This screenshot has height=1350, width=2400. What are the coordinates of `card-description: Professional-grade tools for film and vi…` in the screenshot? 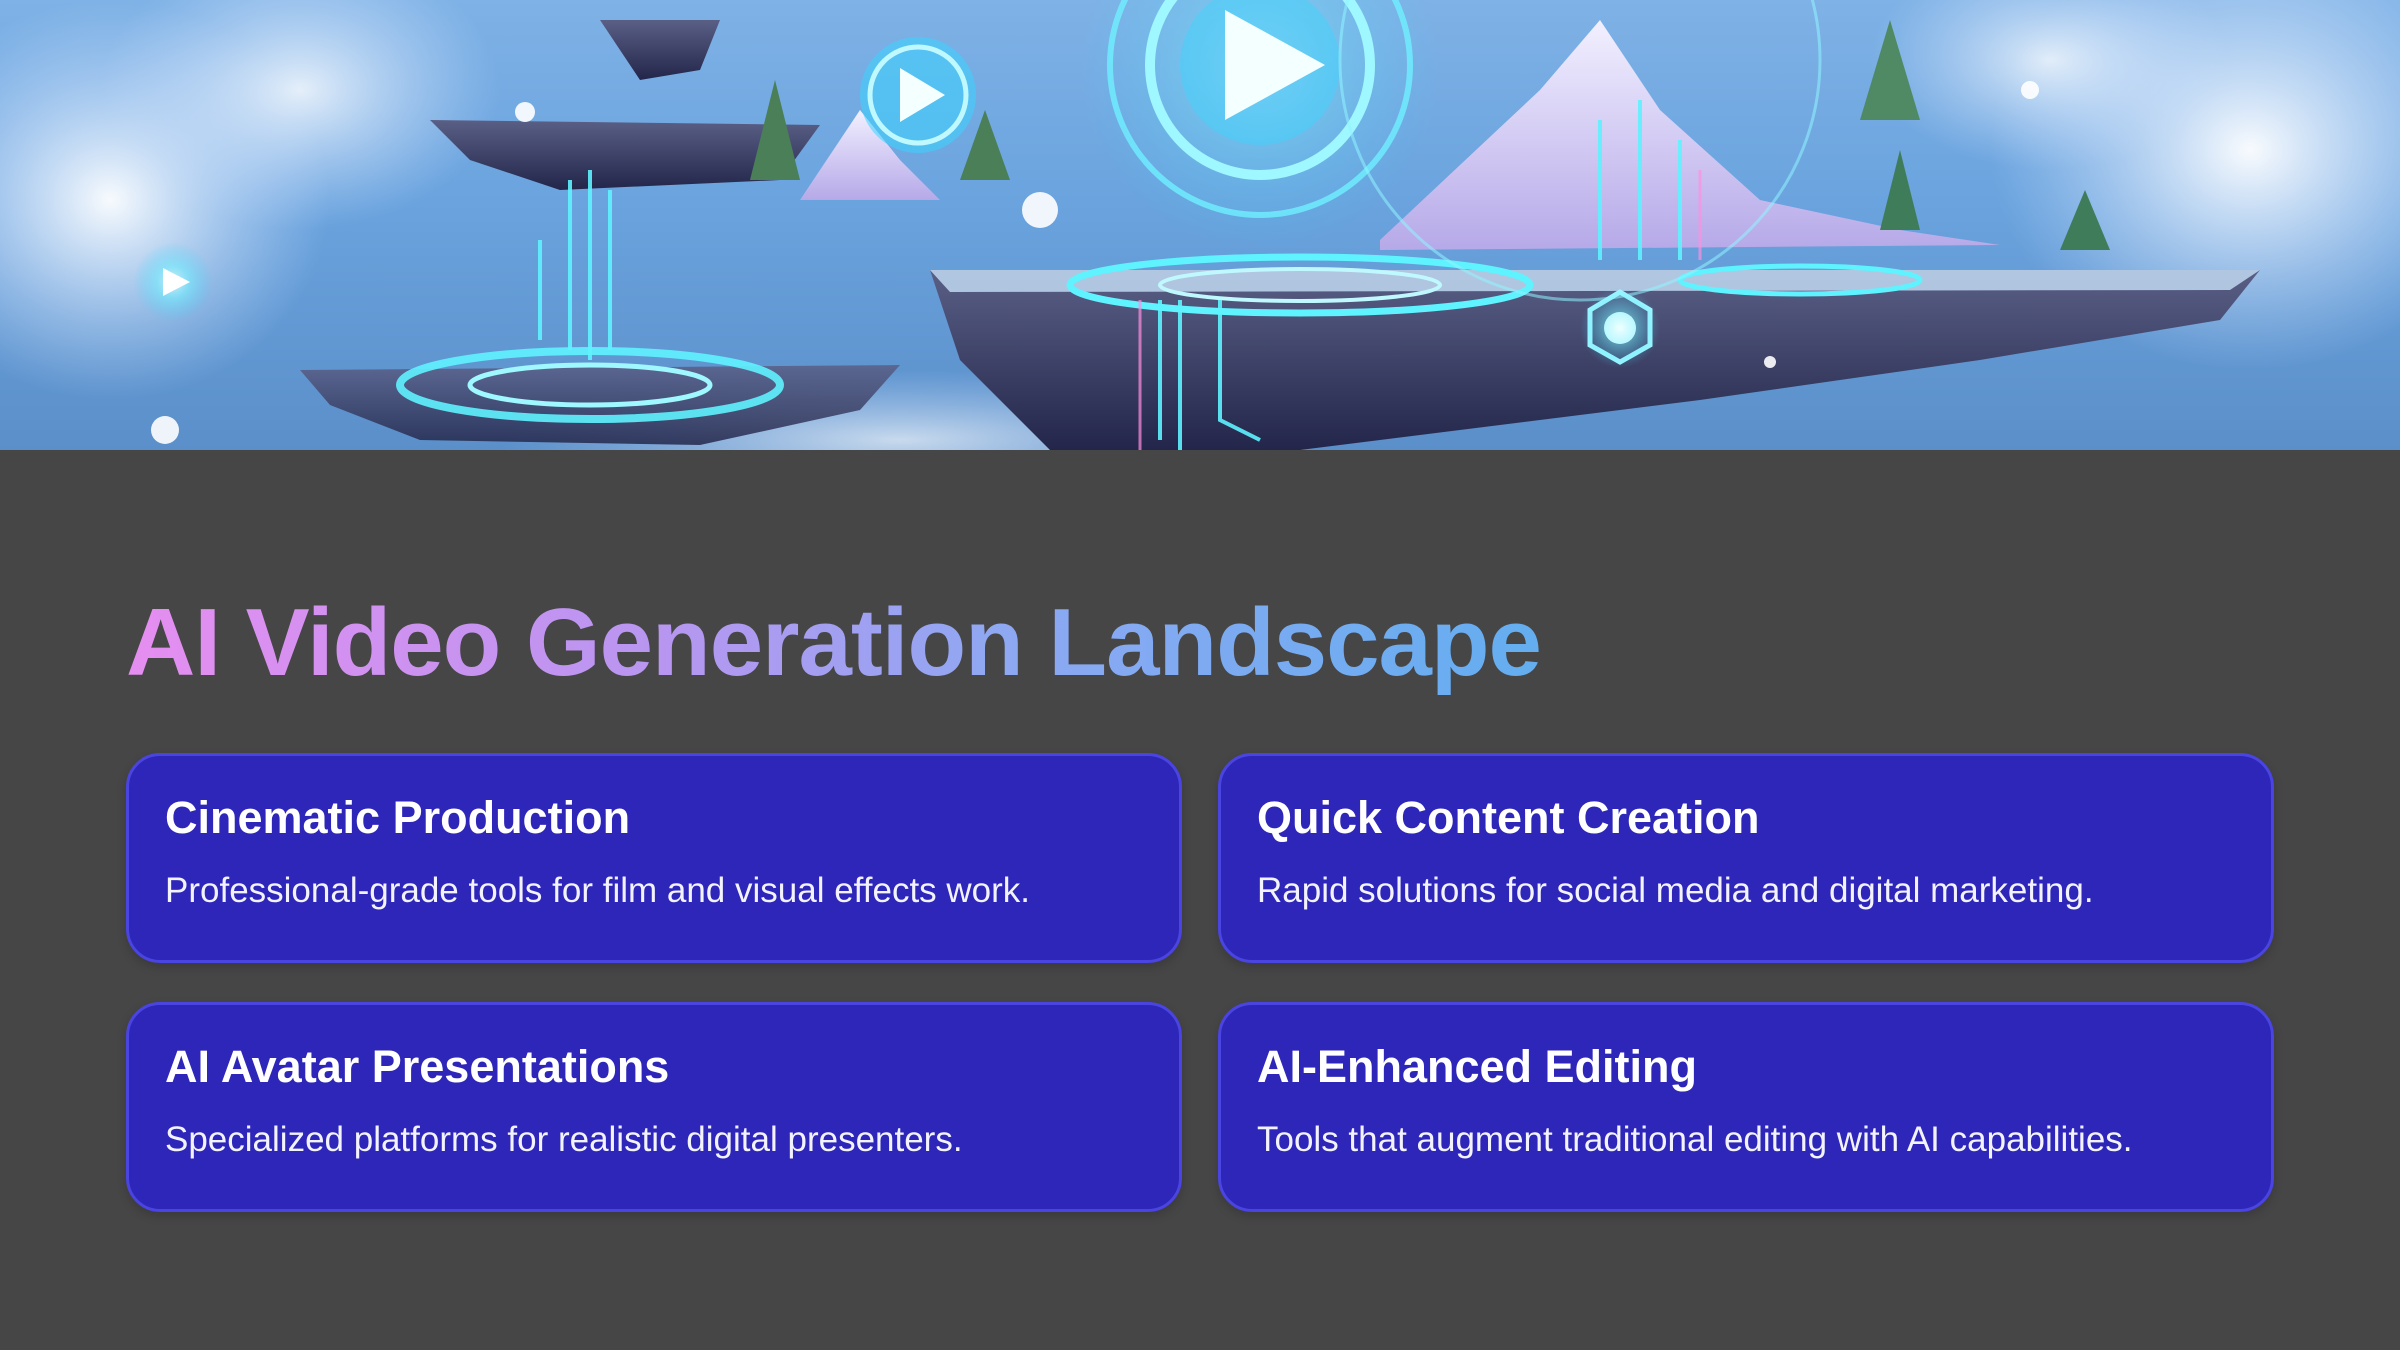 It's located at (598, 890).